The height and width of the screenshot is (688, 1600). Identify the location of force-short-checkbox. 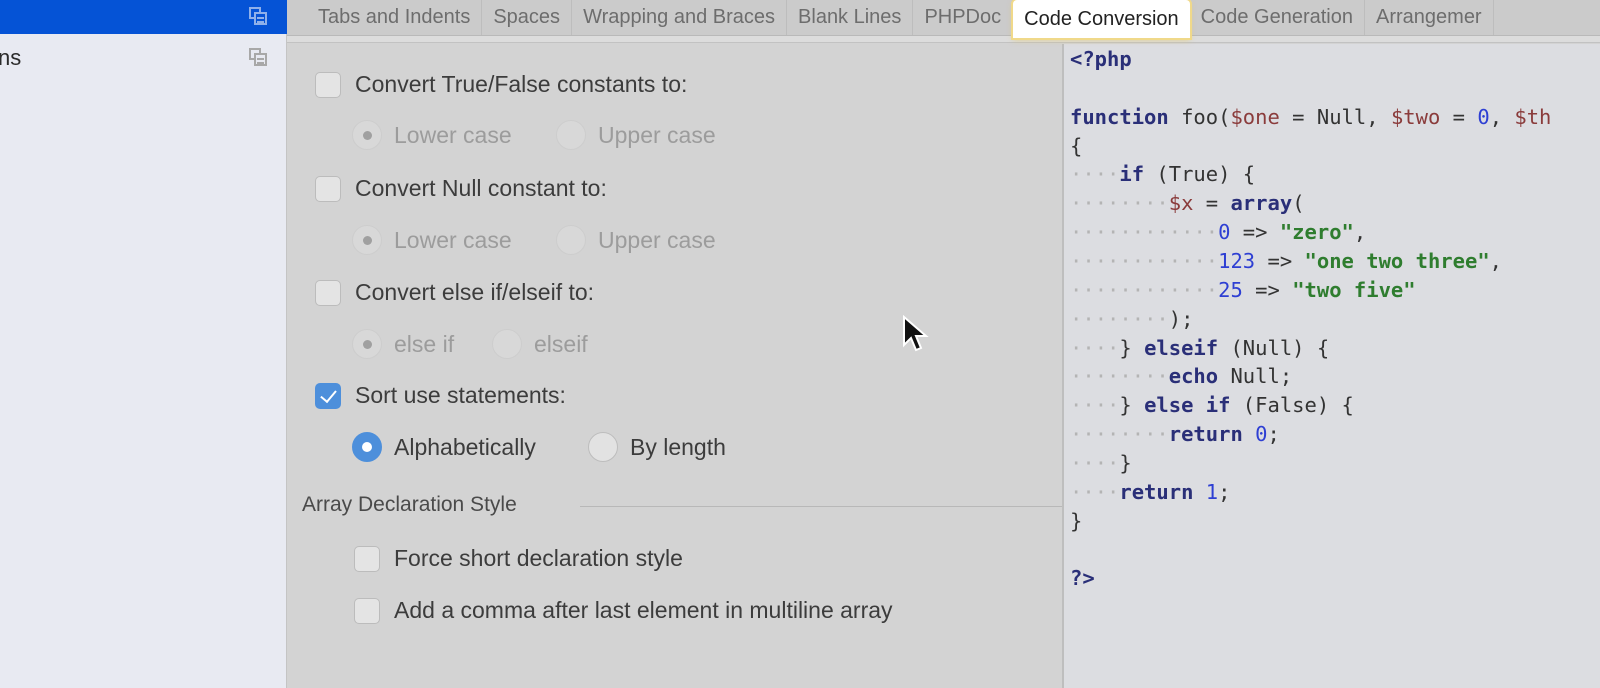
(367, 558).